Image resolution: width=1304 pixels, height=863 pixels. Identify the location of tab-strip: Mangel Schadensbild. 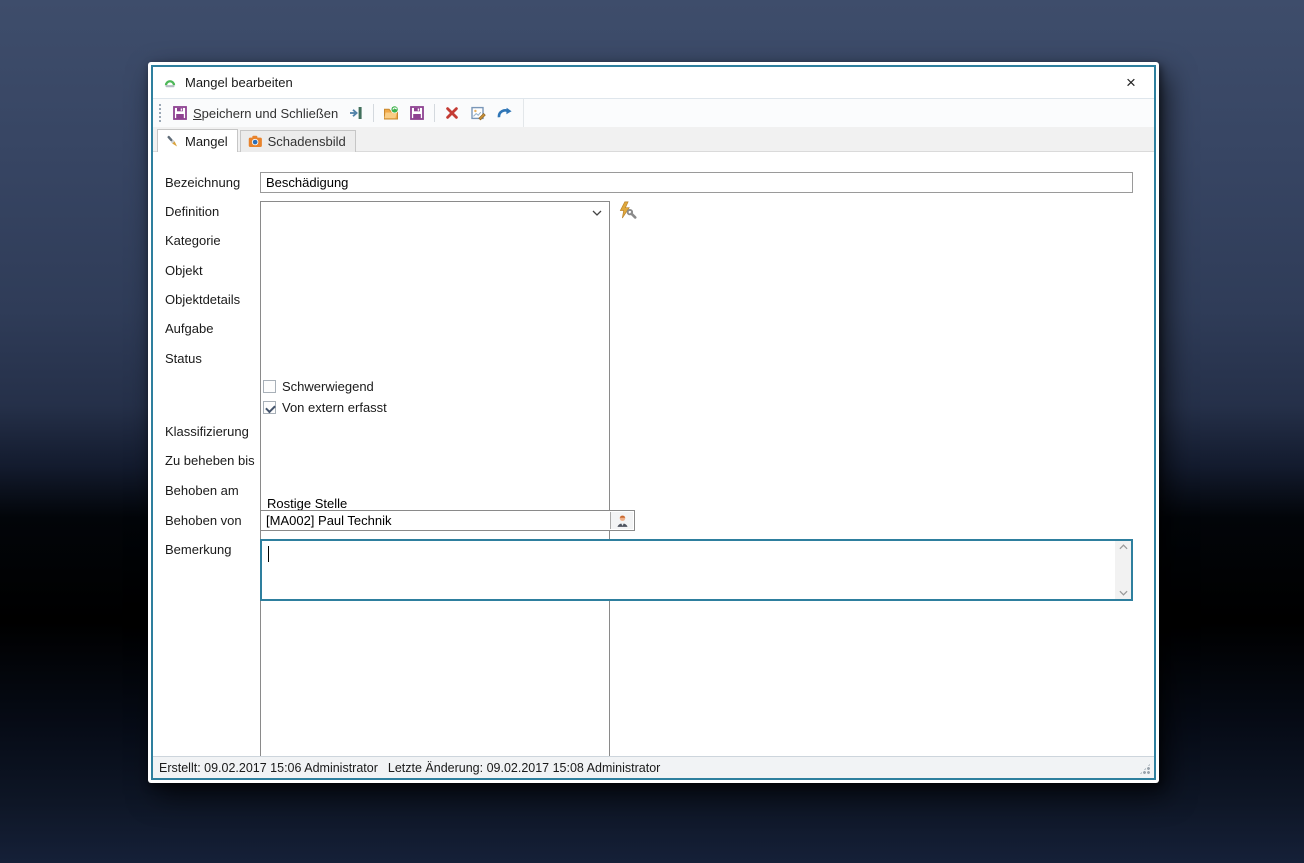
(653, 139).